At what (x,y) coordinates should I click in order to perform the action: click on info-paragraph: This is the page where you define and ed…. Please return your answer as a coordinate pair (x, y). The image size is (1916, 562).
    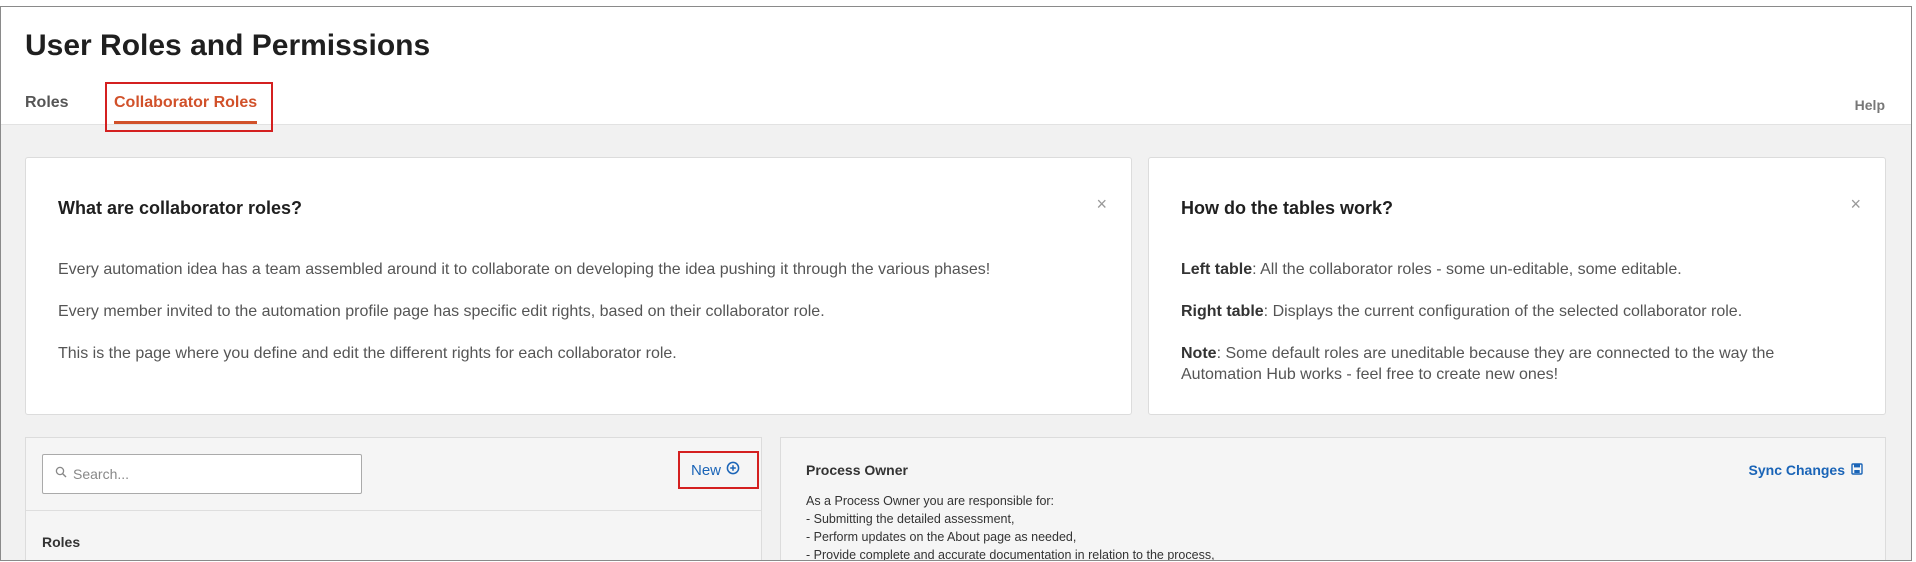
    Looking at the image, I should click on (367, 353).